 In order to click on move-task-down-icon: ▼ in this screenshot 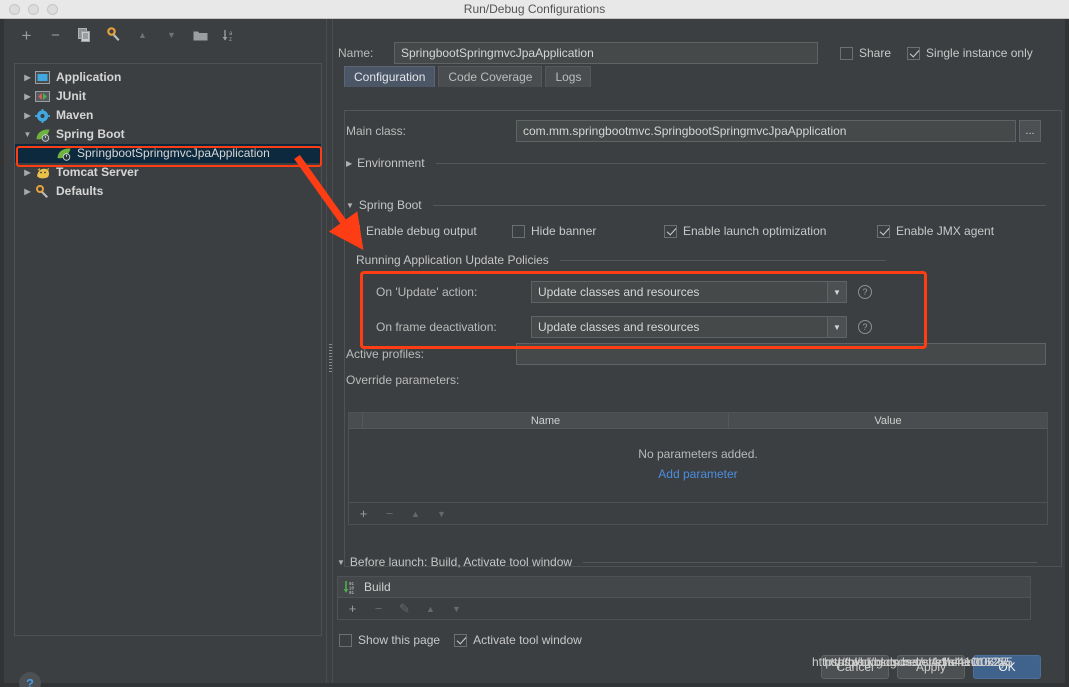, I will do `click(456, 609)`.